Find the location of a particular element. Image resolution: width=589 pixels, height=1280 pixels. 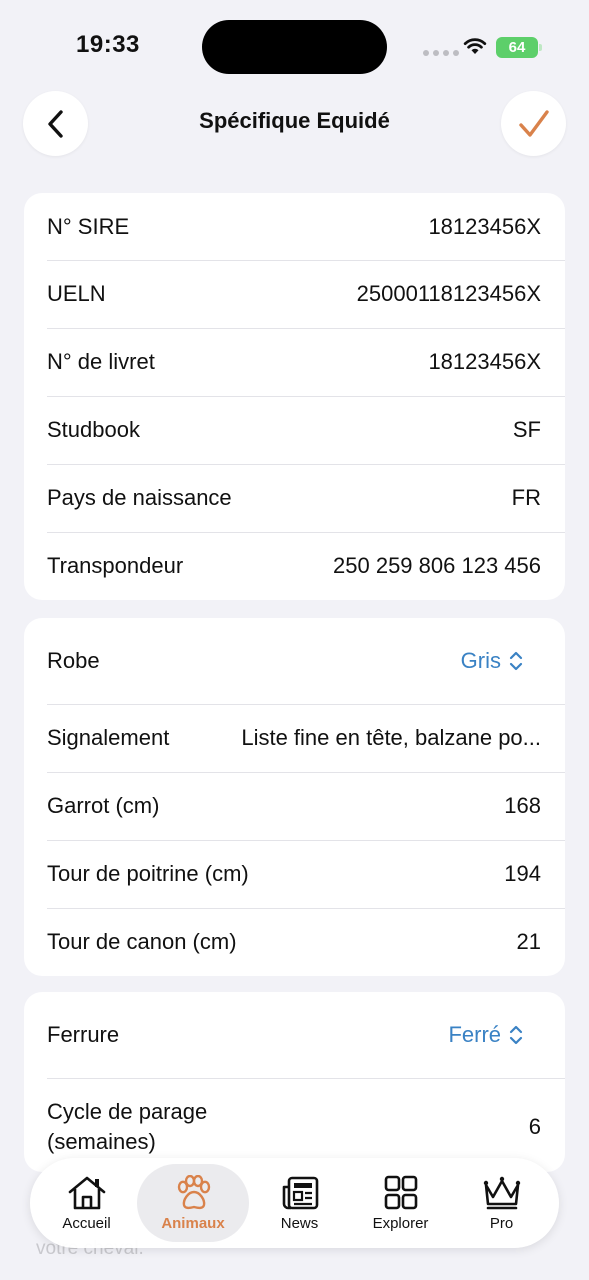

robe-picker: Gris is located at coordinates (492, 661).